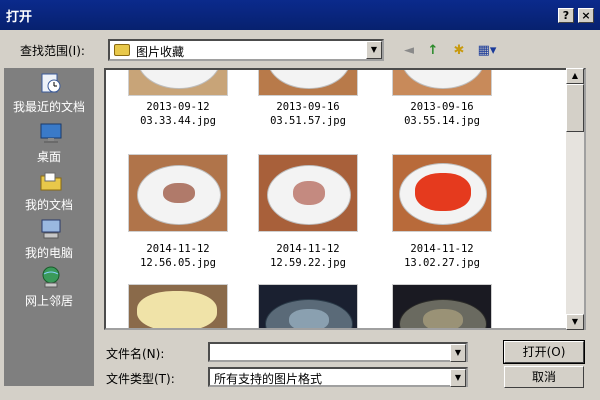 Image resolution: width=600 pixels, height=400 pixels. Describe the element at coordinates (51, 133) in the screenshot. I see `desktop-icon` at that location.